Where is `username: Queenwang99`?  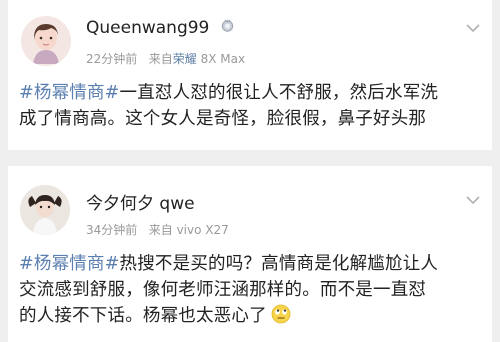 username: Queenwang99 is located at coordinates (160, 28).